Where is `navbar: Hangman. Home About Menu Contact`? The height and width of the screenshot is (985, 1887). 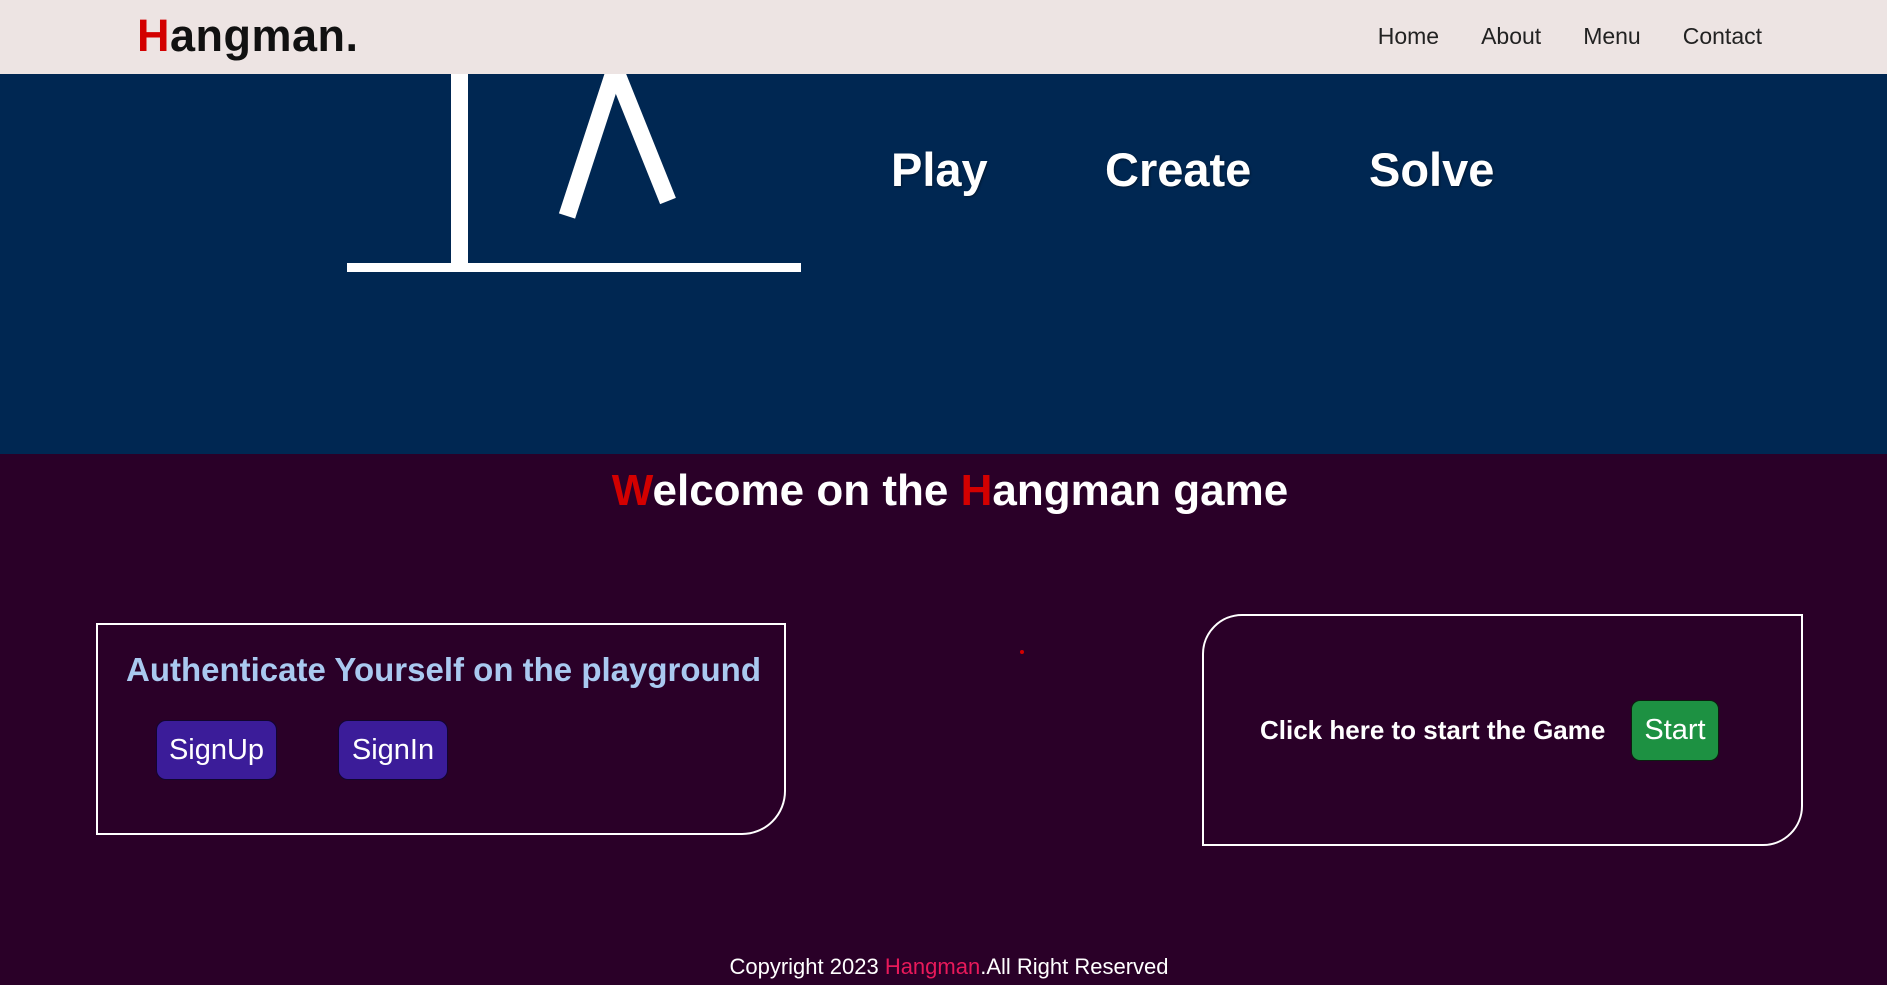 navbar: Hangman. Home About Menu Contact is located at coordinates (943, 37).